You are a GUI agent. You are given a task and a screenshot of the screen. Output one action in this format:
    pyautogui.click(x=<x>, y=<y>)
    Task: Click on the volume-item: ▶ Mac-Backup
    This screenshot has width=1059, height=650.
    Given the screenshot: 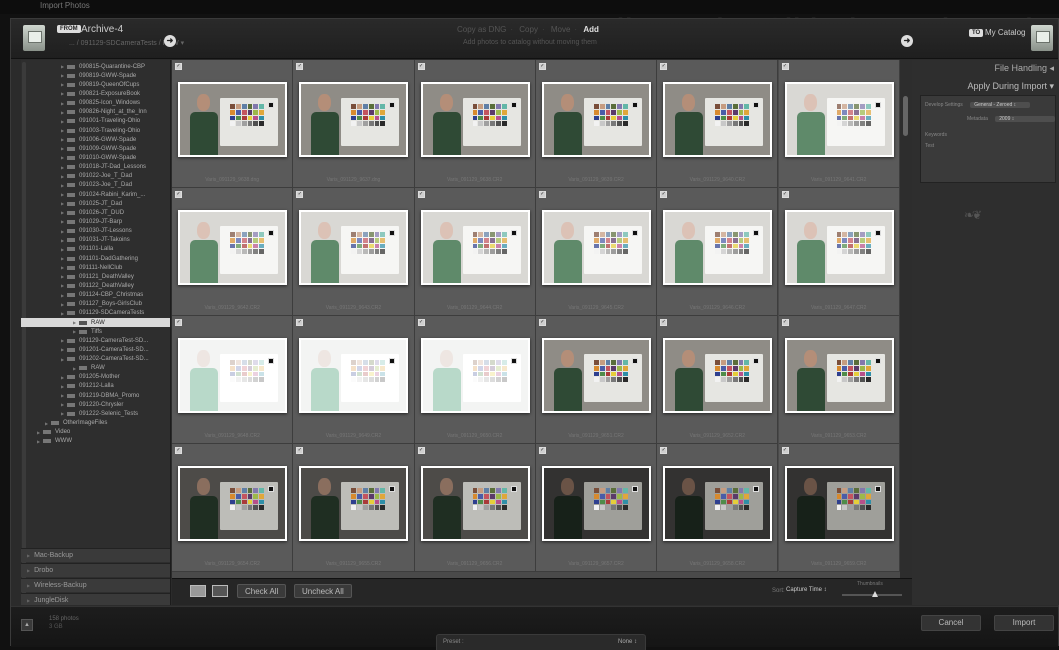 What is the action you would take?
    pyautogui.click(x=95, y=555)
    